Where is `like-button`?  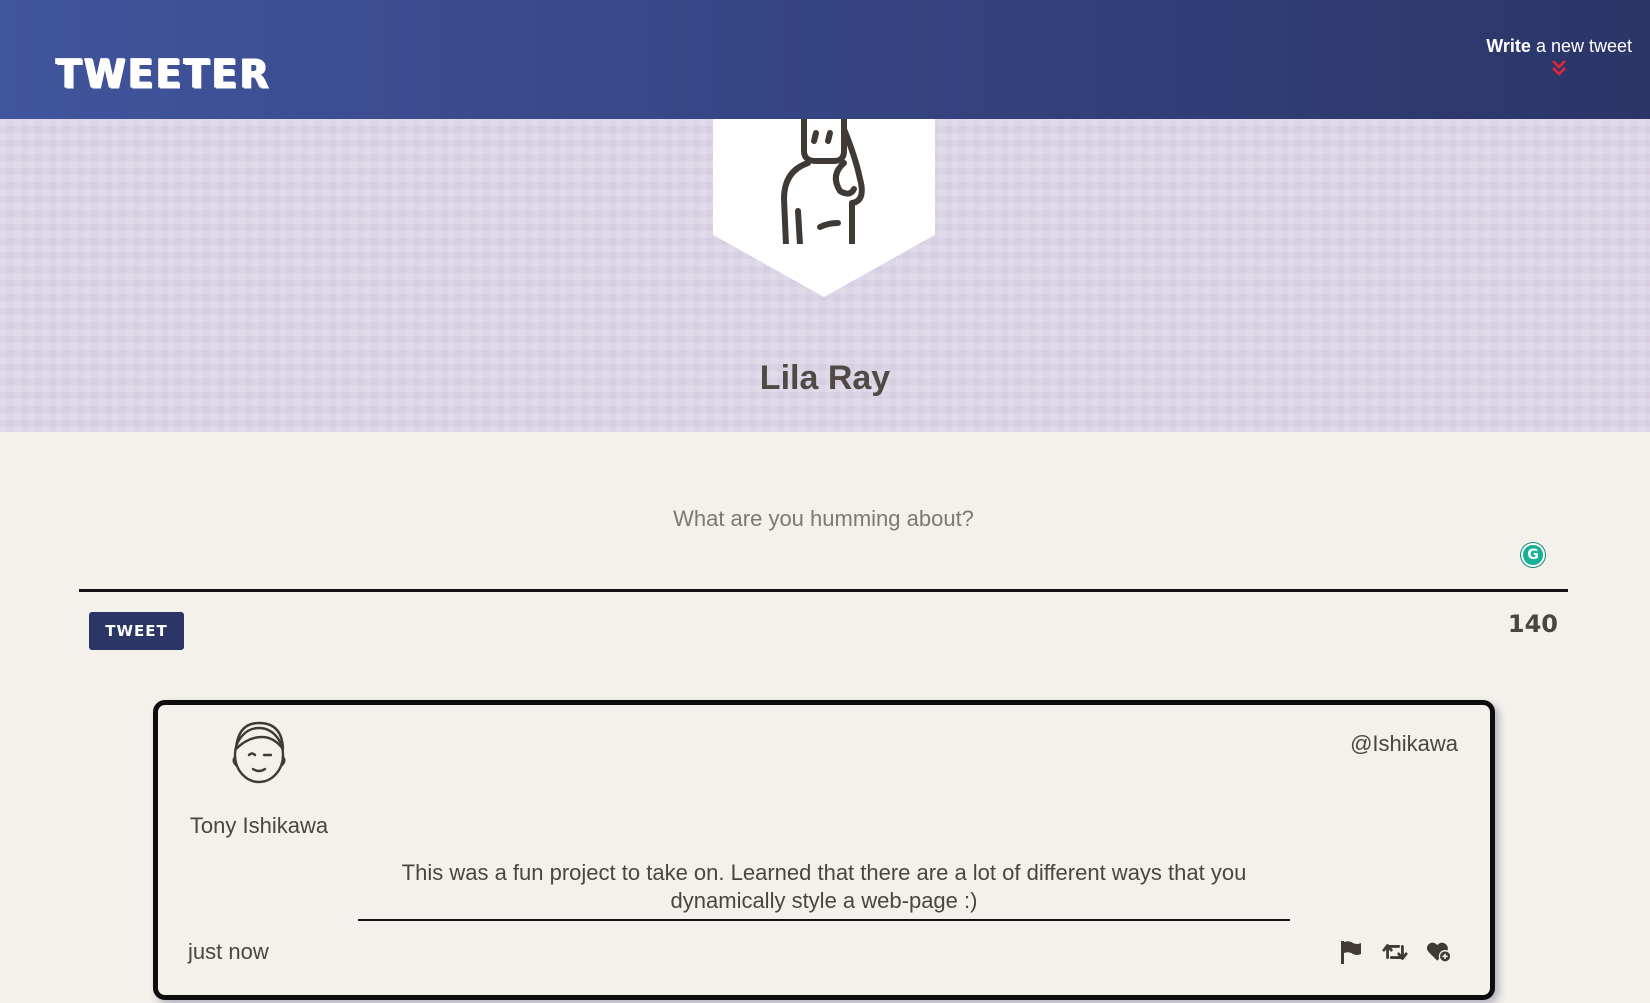 like-button is located at coordinates (1439, 952).